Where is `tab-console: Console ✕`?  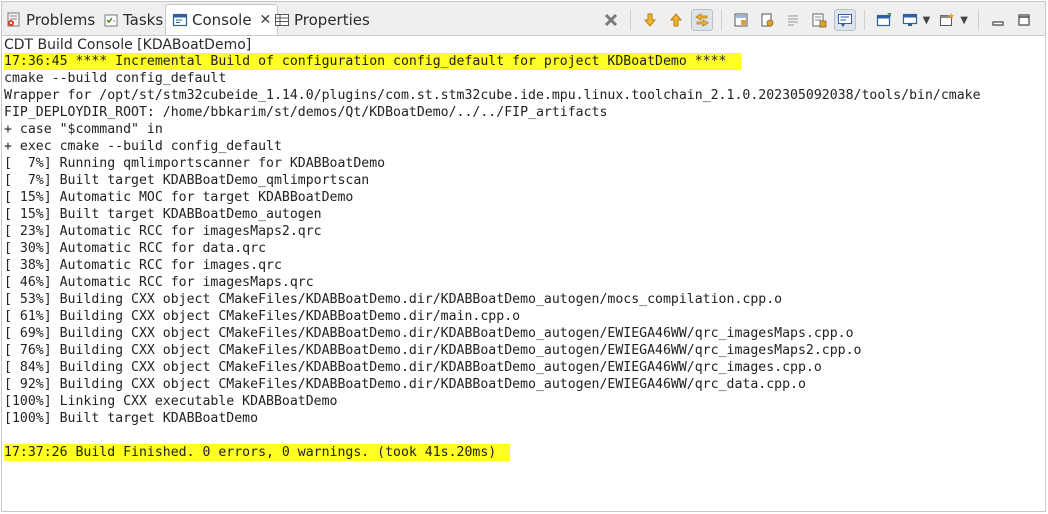 tab-console: Console ✕ is located at coordinates (222, 19).